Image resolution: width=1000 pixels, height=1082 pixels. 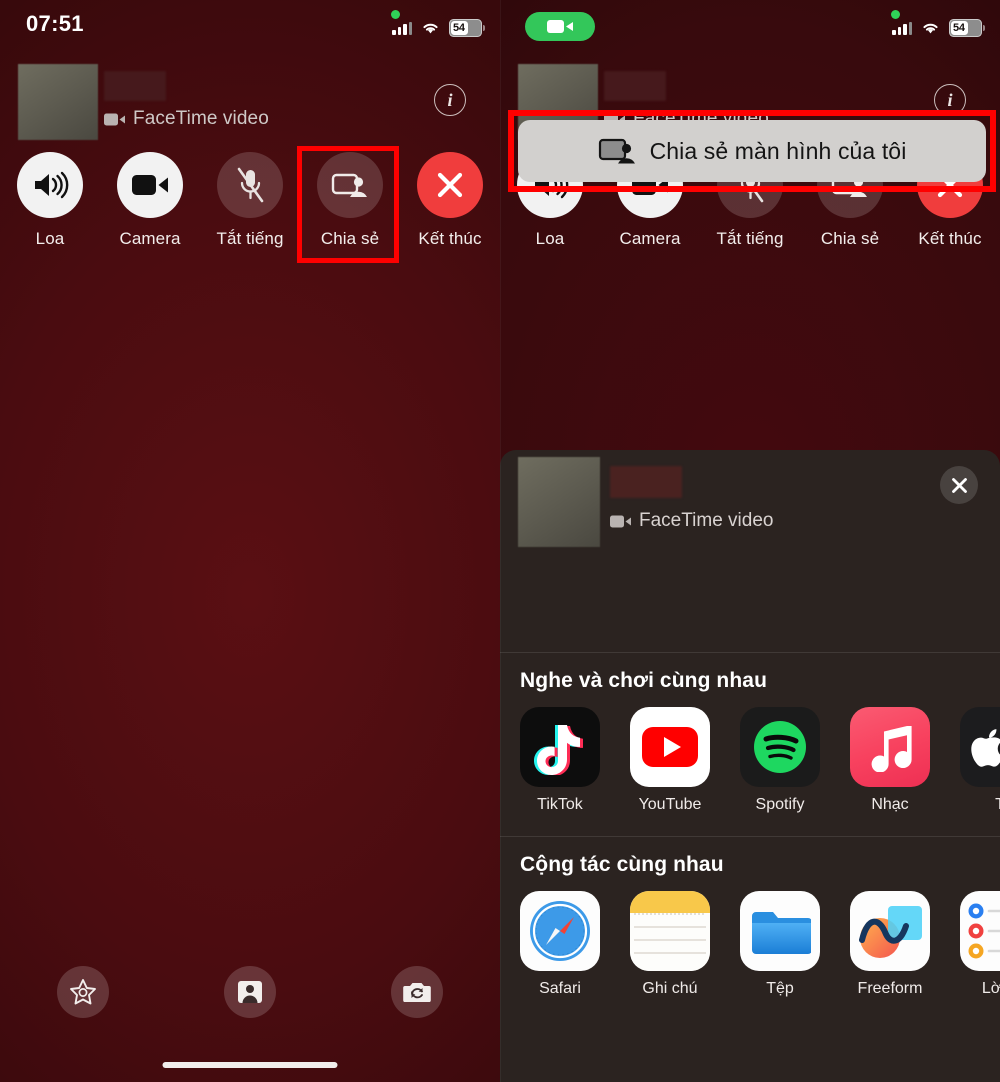 I want to click on green-video-pill-icon, so click(x=560, y=26).